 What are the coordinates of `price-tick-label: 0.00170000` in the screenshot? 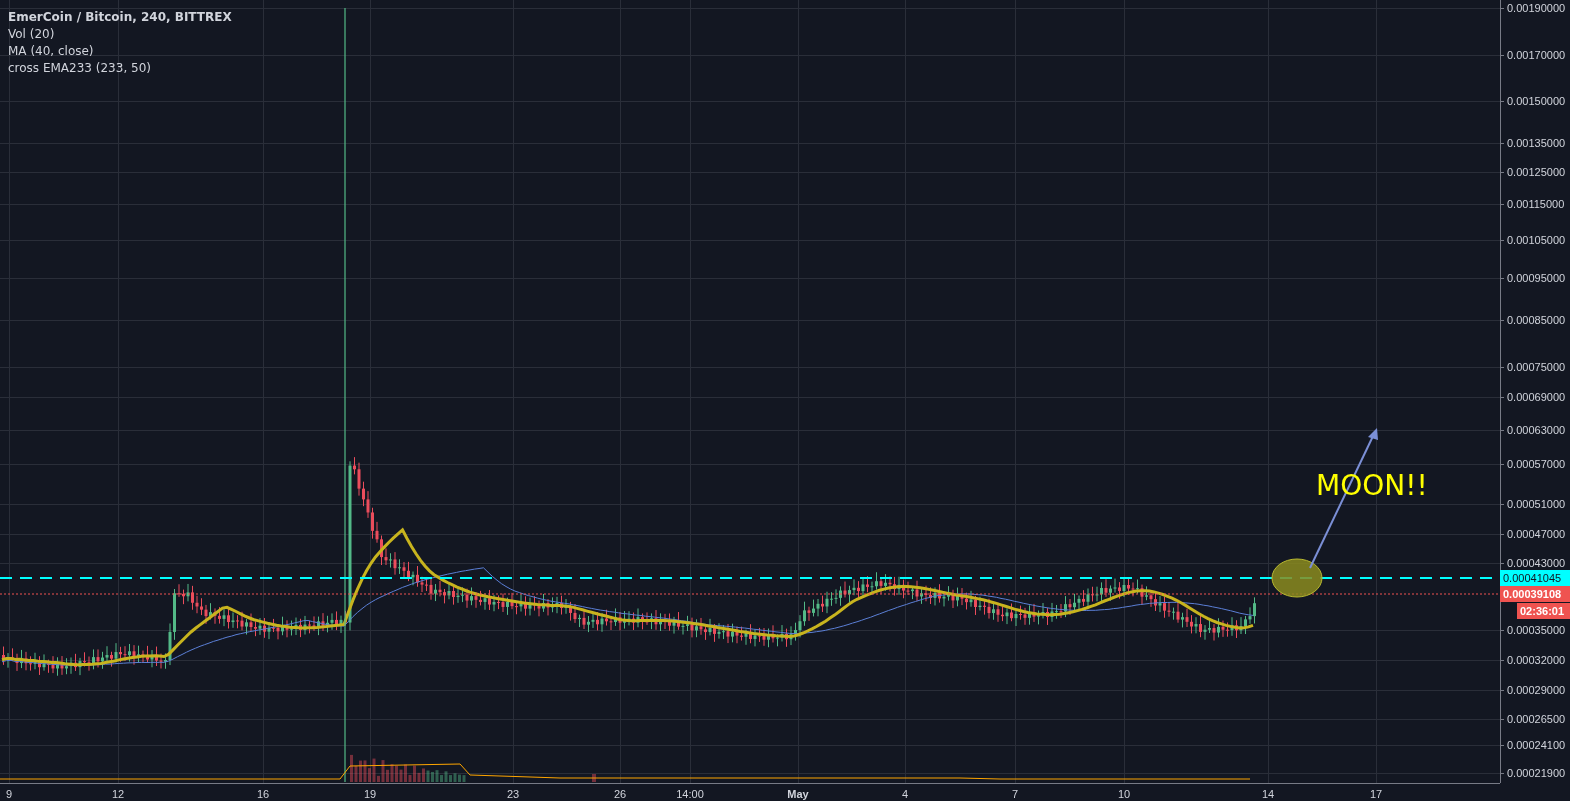 It's located at (1536, 55).